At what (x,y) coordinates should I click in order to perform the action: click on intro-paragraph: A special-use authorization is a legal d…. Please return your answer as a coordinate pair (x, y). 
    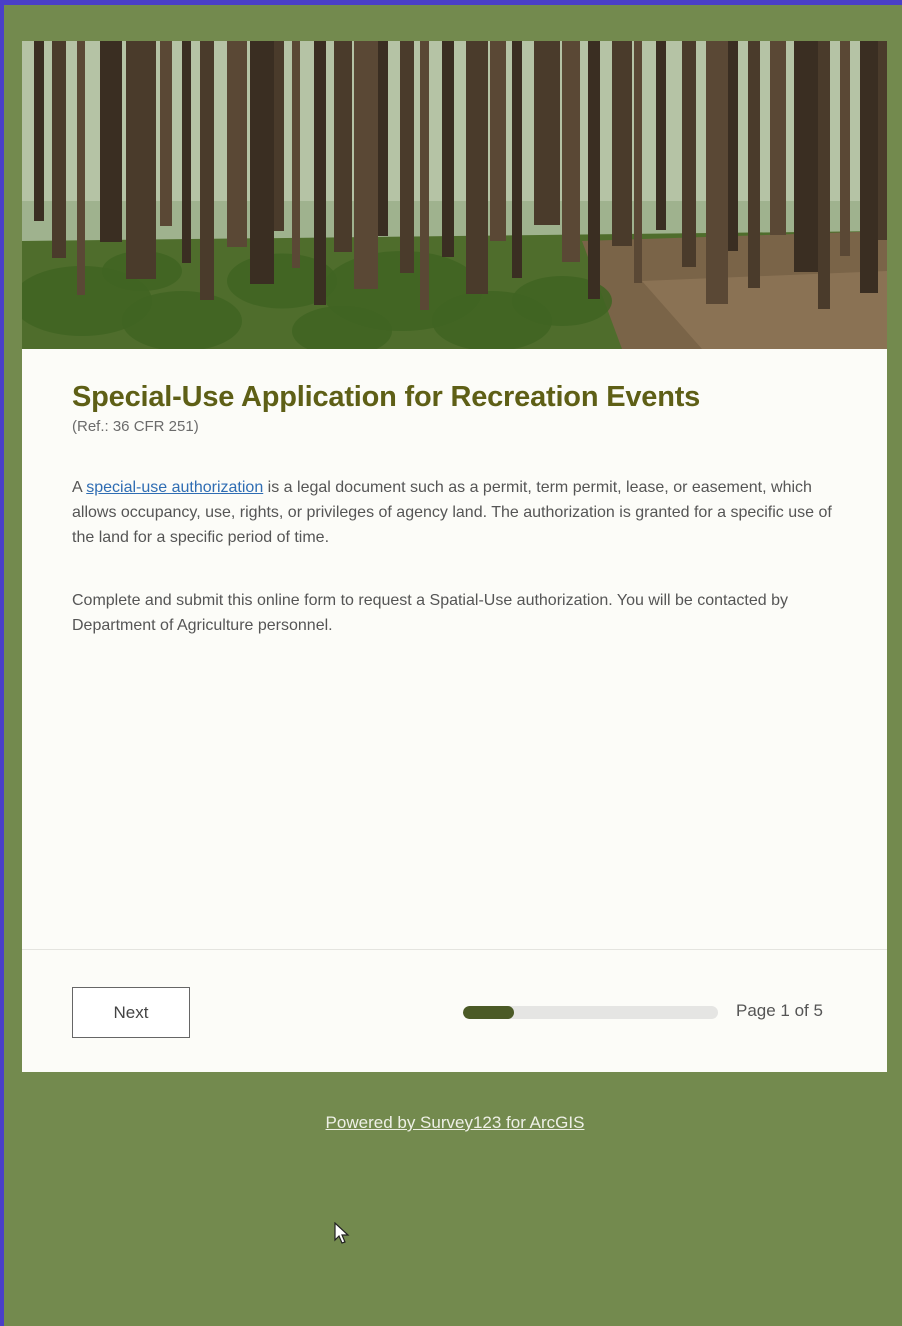
    Looking at the image, I should click on (454, 512).